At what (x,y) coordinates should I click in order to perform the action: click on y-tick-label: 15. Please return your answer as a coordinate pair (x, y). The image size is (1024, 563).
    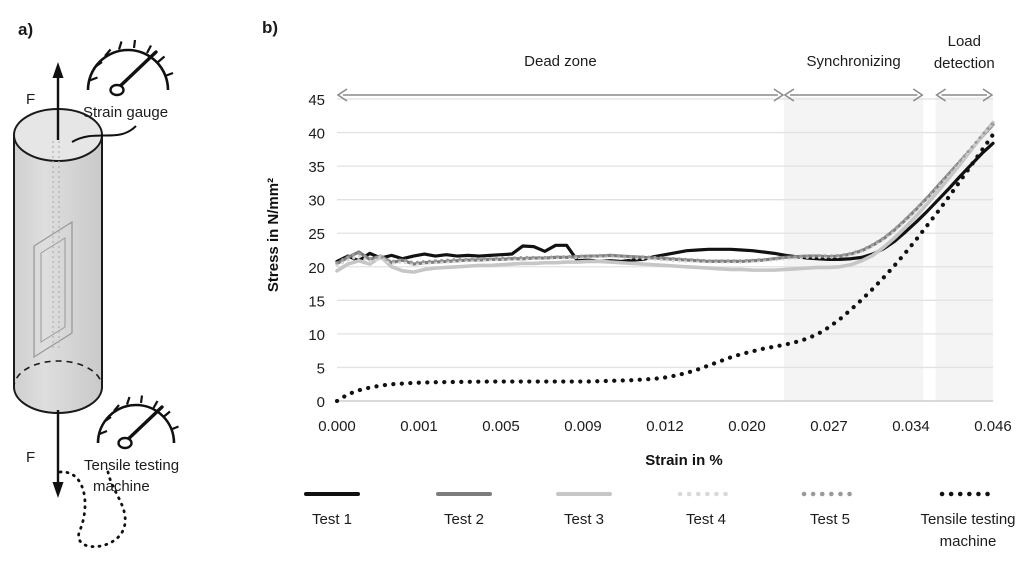
    Looking at the image, I should click on (316, 301).